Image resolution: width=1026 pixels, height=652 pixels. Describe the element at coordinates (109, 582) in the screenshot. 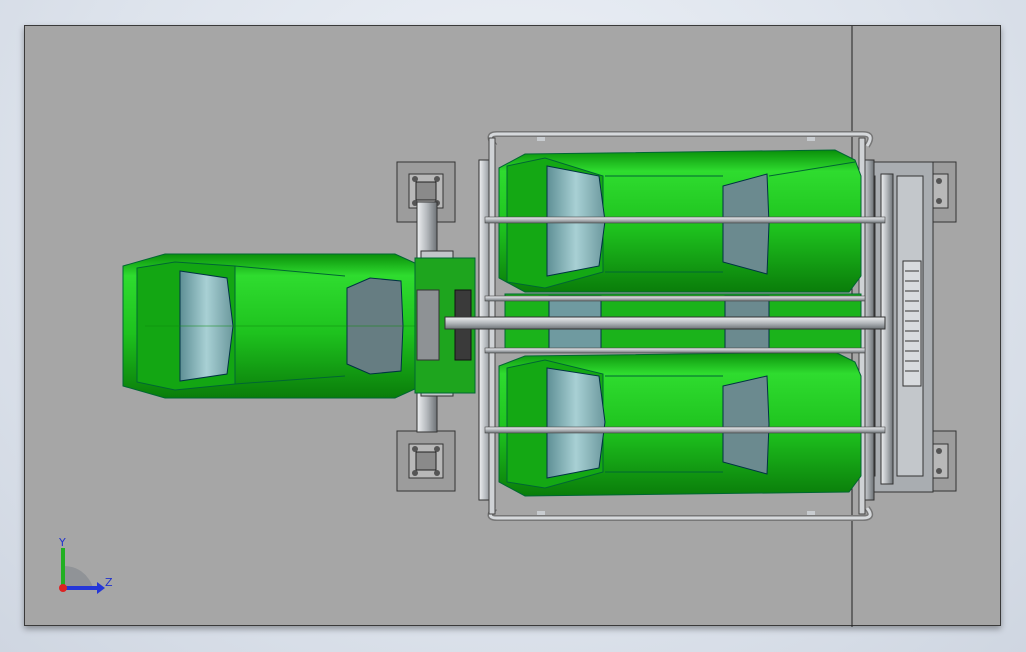

I see `z-axis-label: Z` at that location.